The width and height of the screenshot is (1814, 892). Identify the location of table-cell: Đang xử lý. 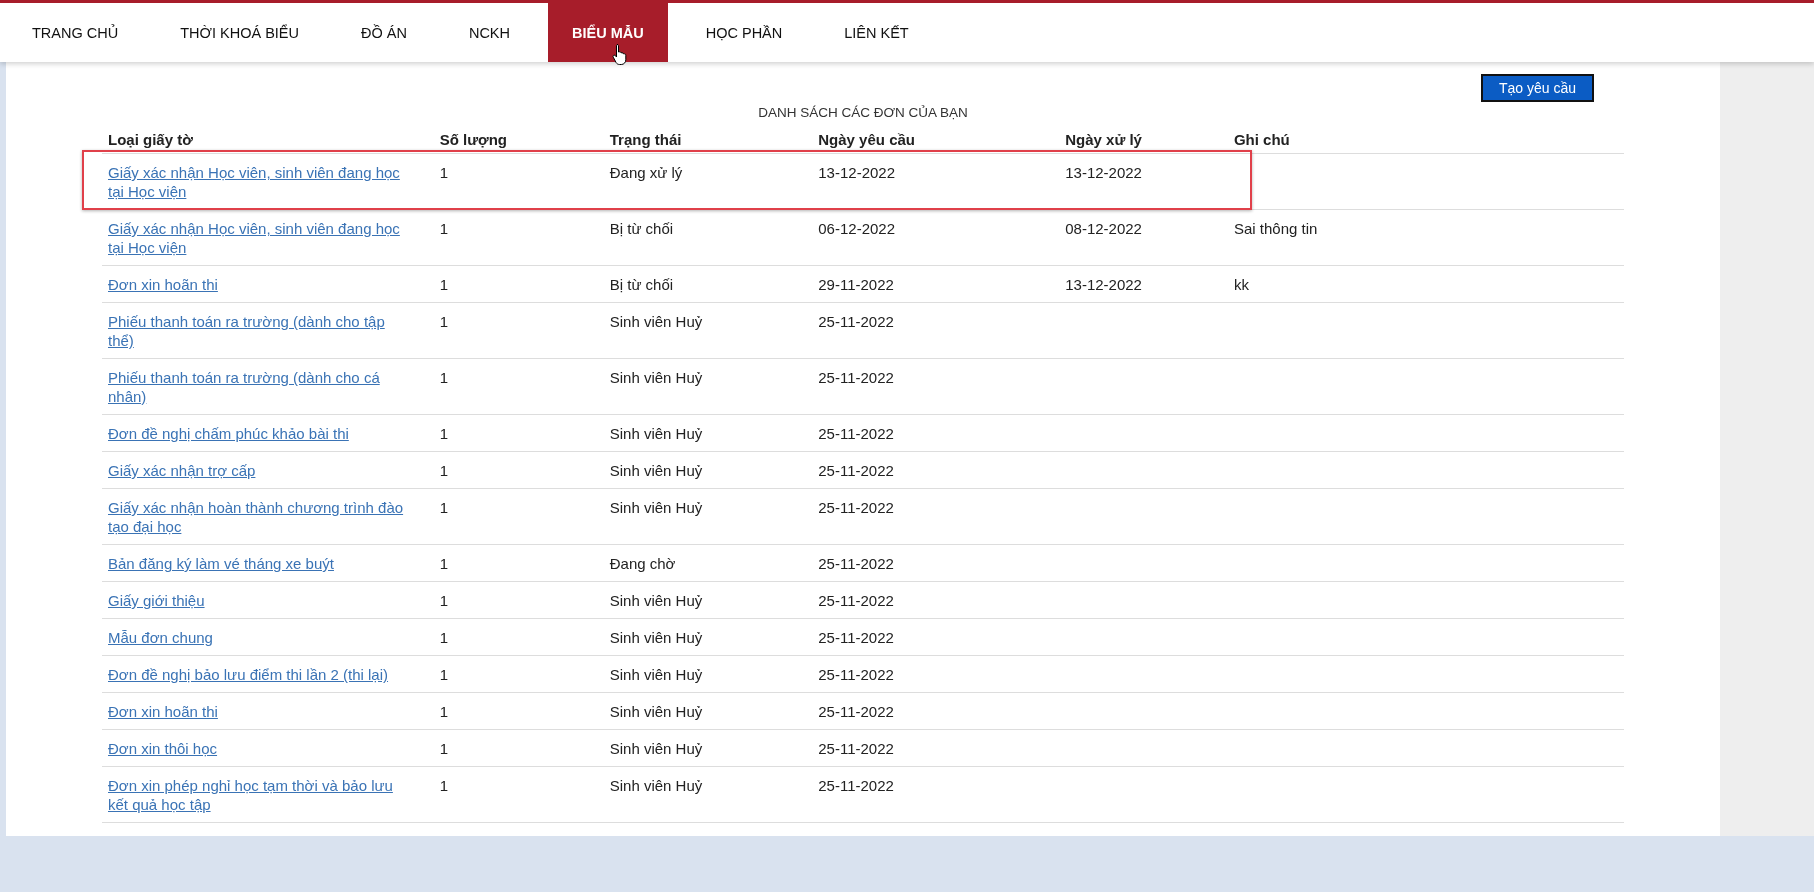
(646, 172).